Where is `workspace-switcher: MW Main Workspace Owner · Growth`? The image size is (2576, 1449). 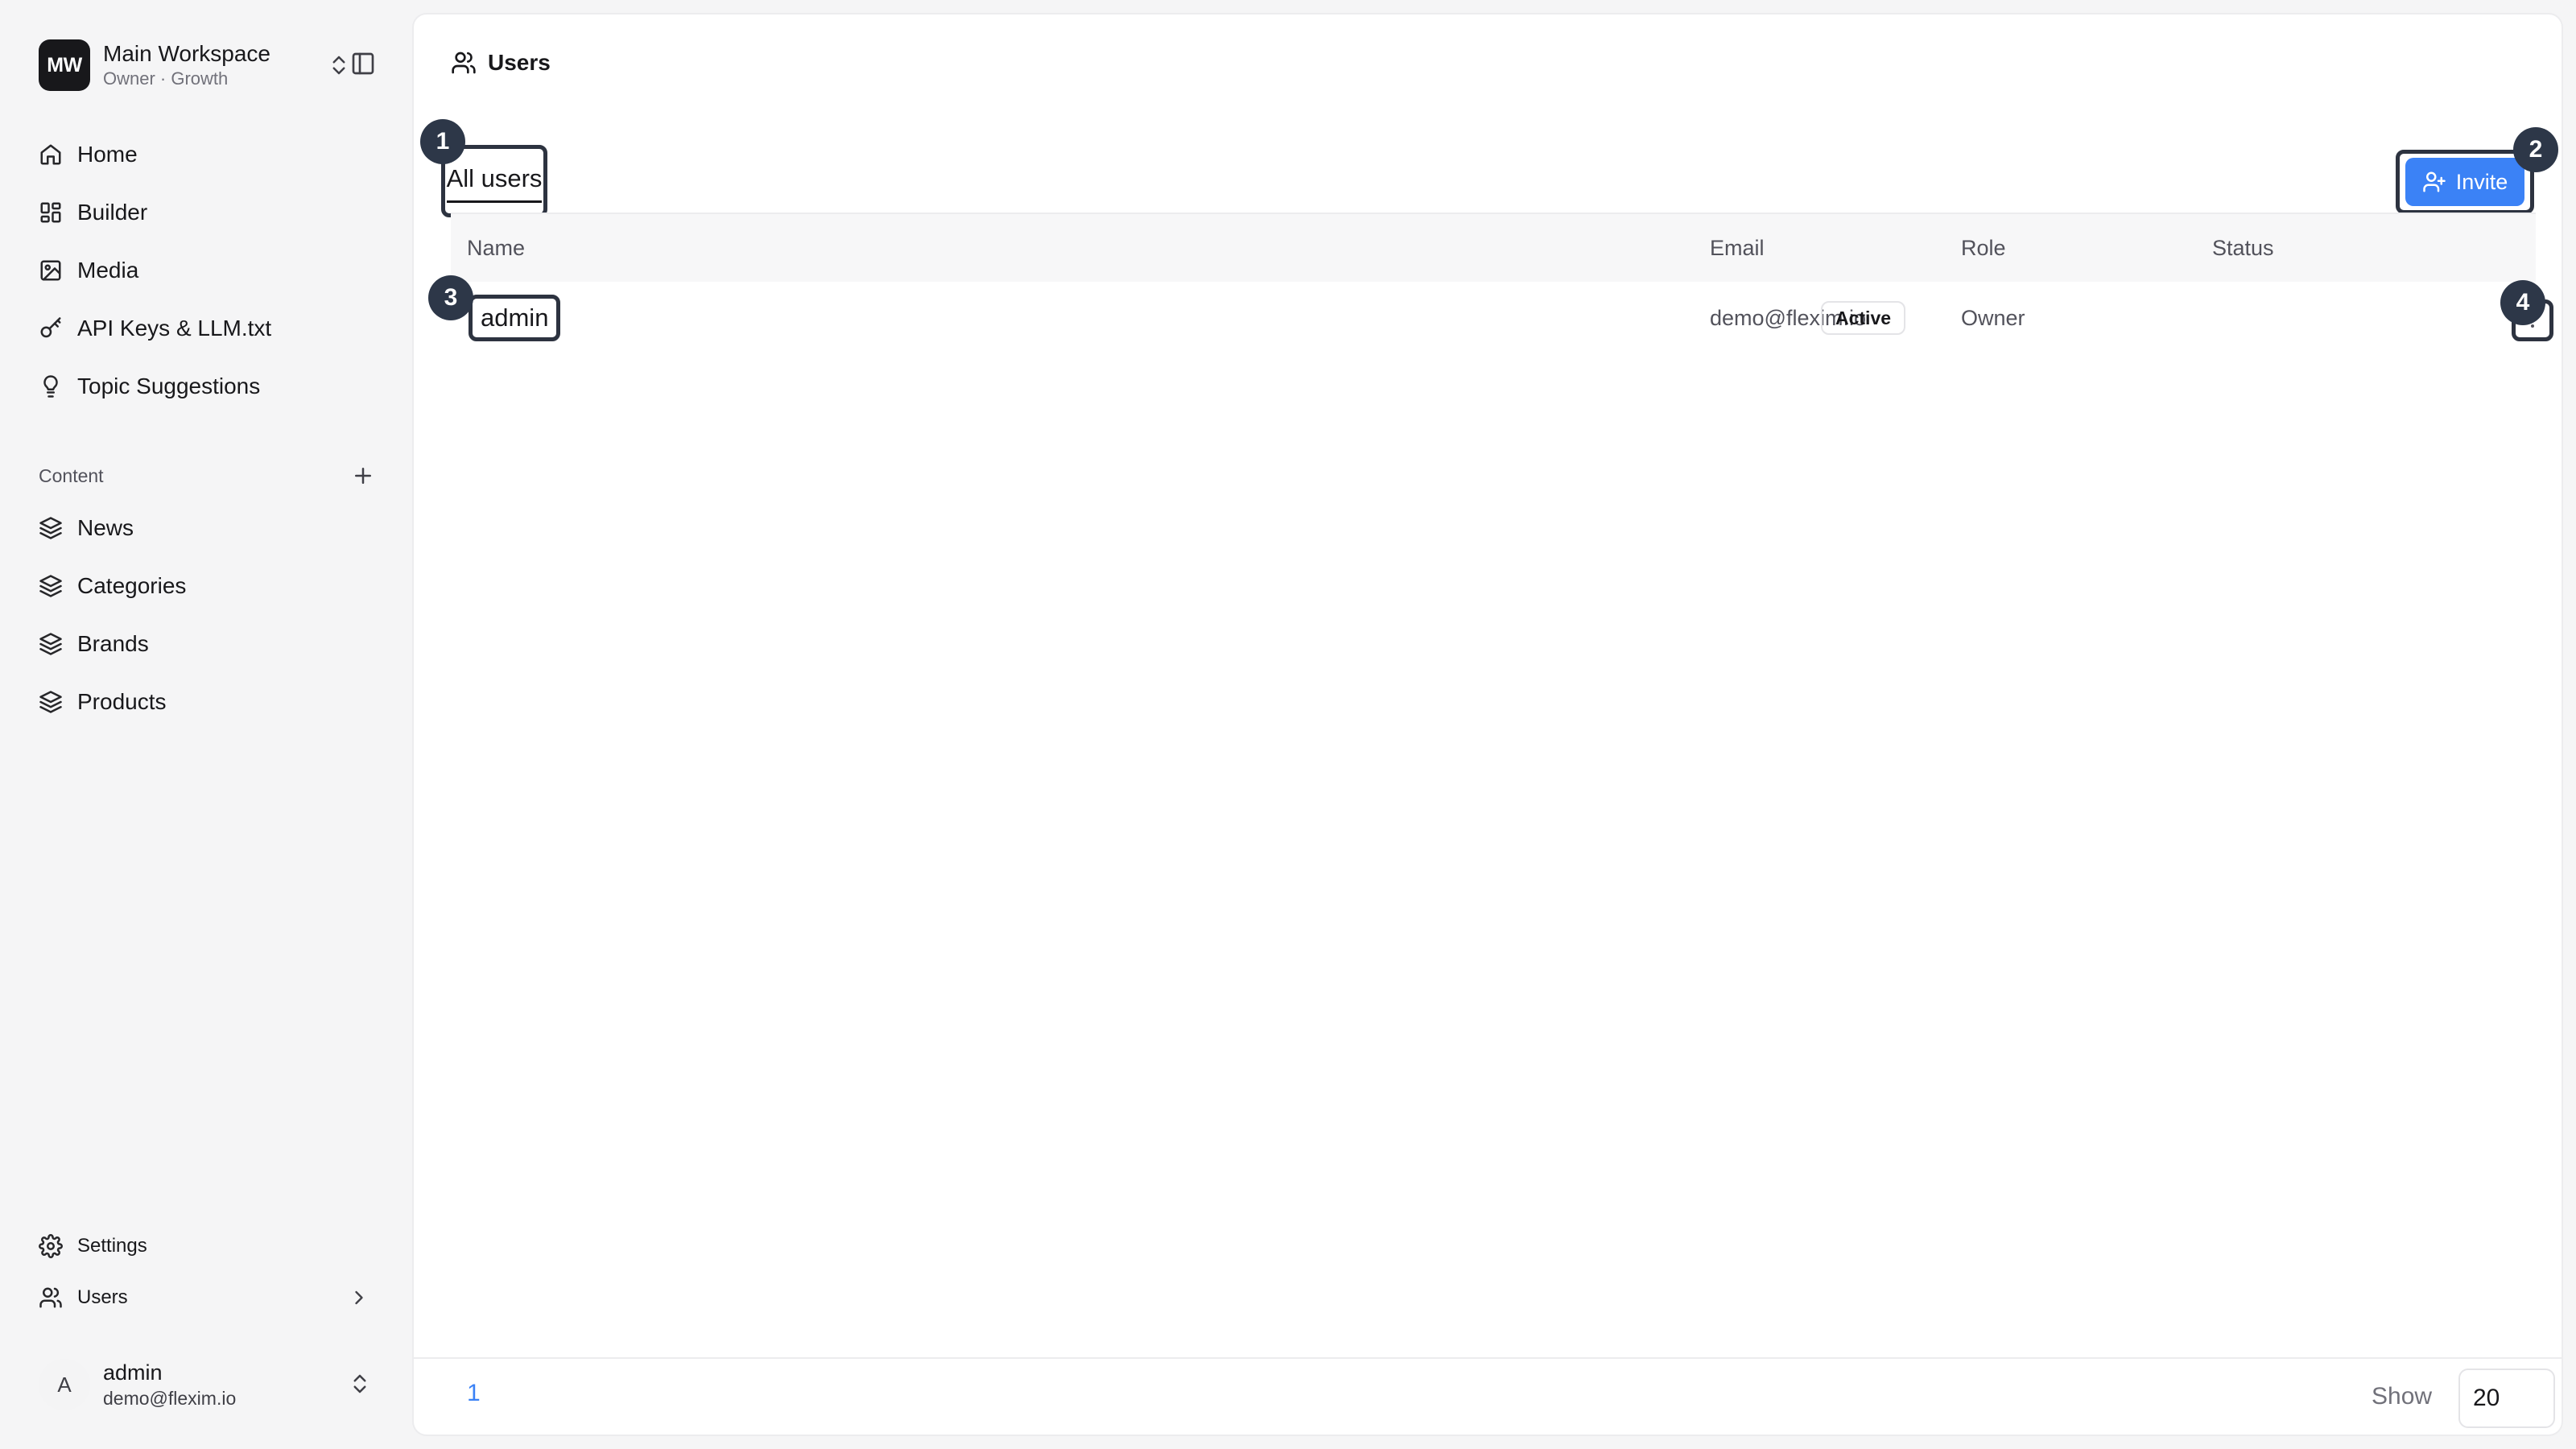
workspace-switcher: MW Main Workspace Owner · Growth is located at coordinates (208, 65).